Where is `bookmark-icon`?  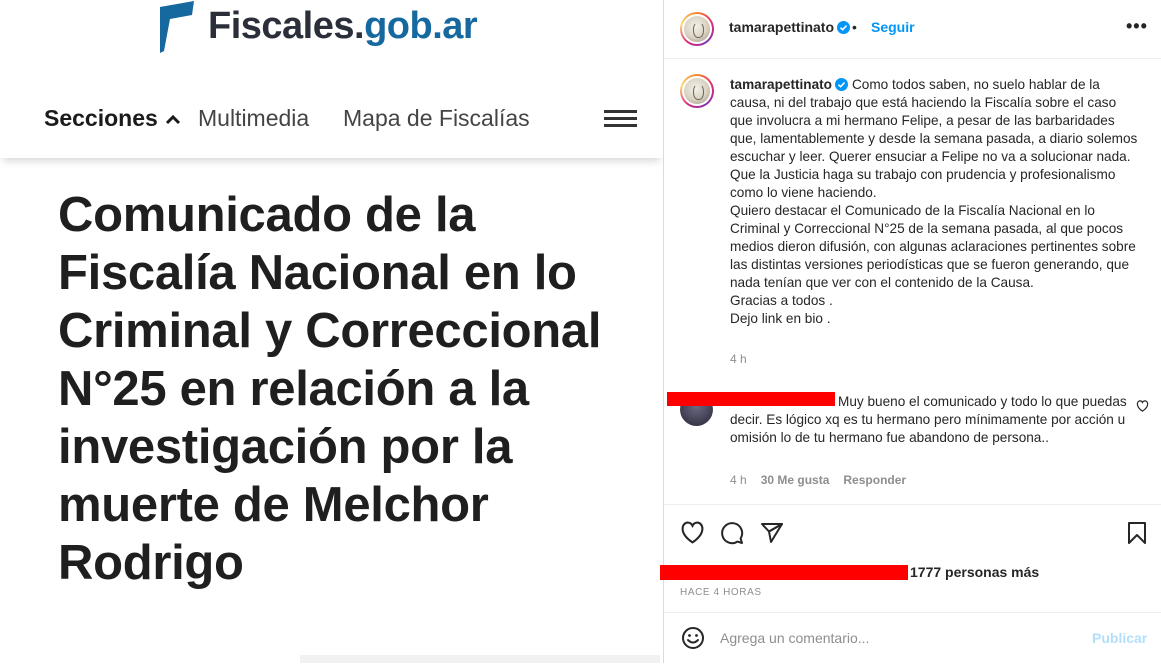
bookmark-icon is located at coordinates (1137, 533).